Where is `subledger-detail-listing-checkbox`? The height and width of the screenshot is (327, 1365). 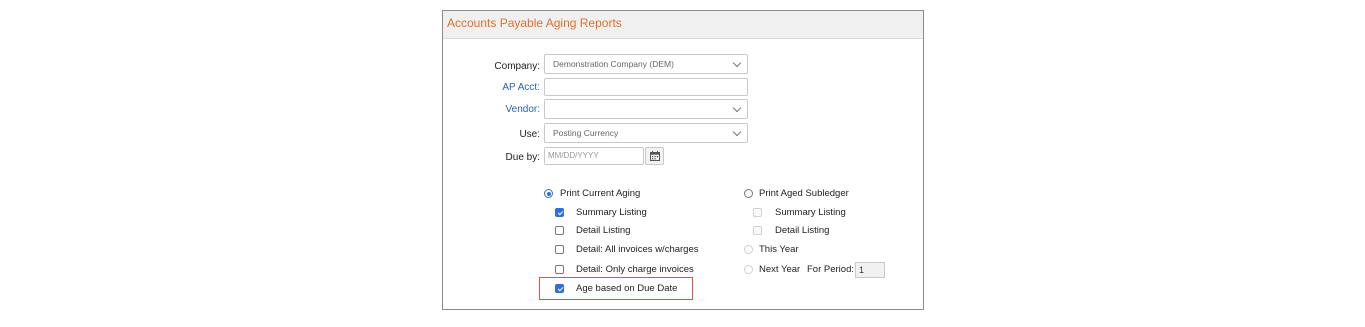
subledger-detail-listing-checkbox is located at coordinates (757, 230).